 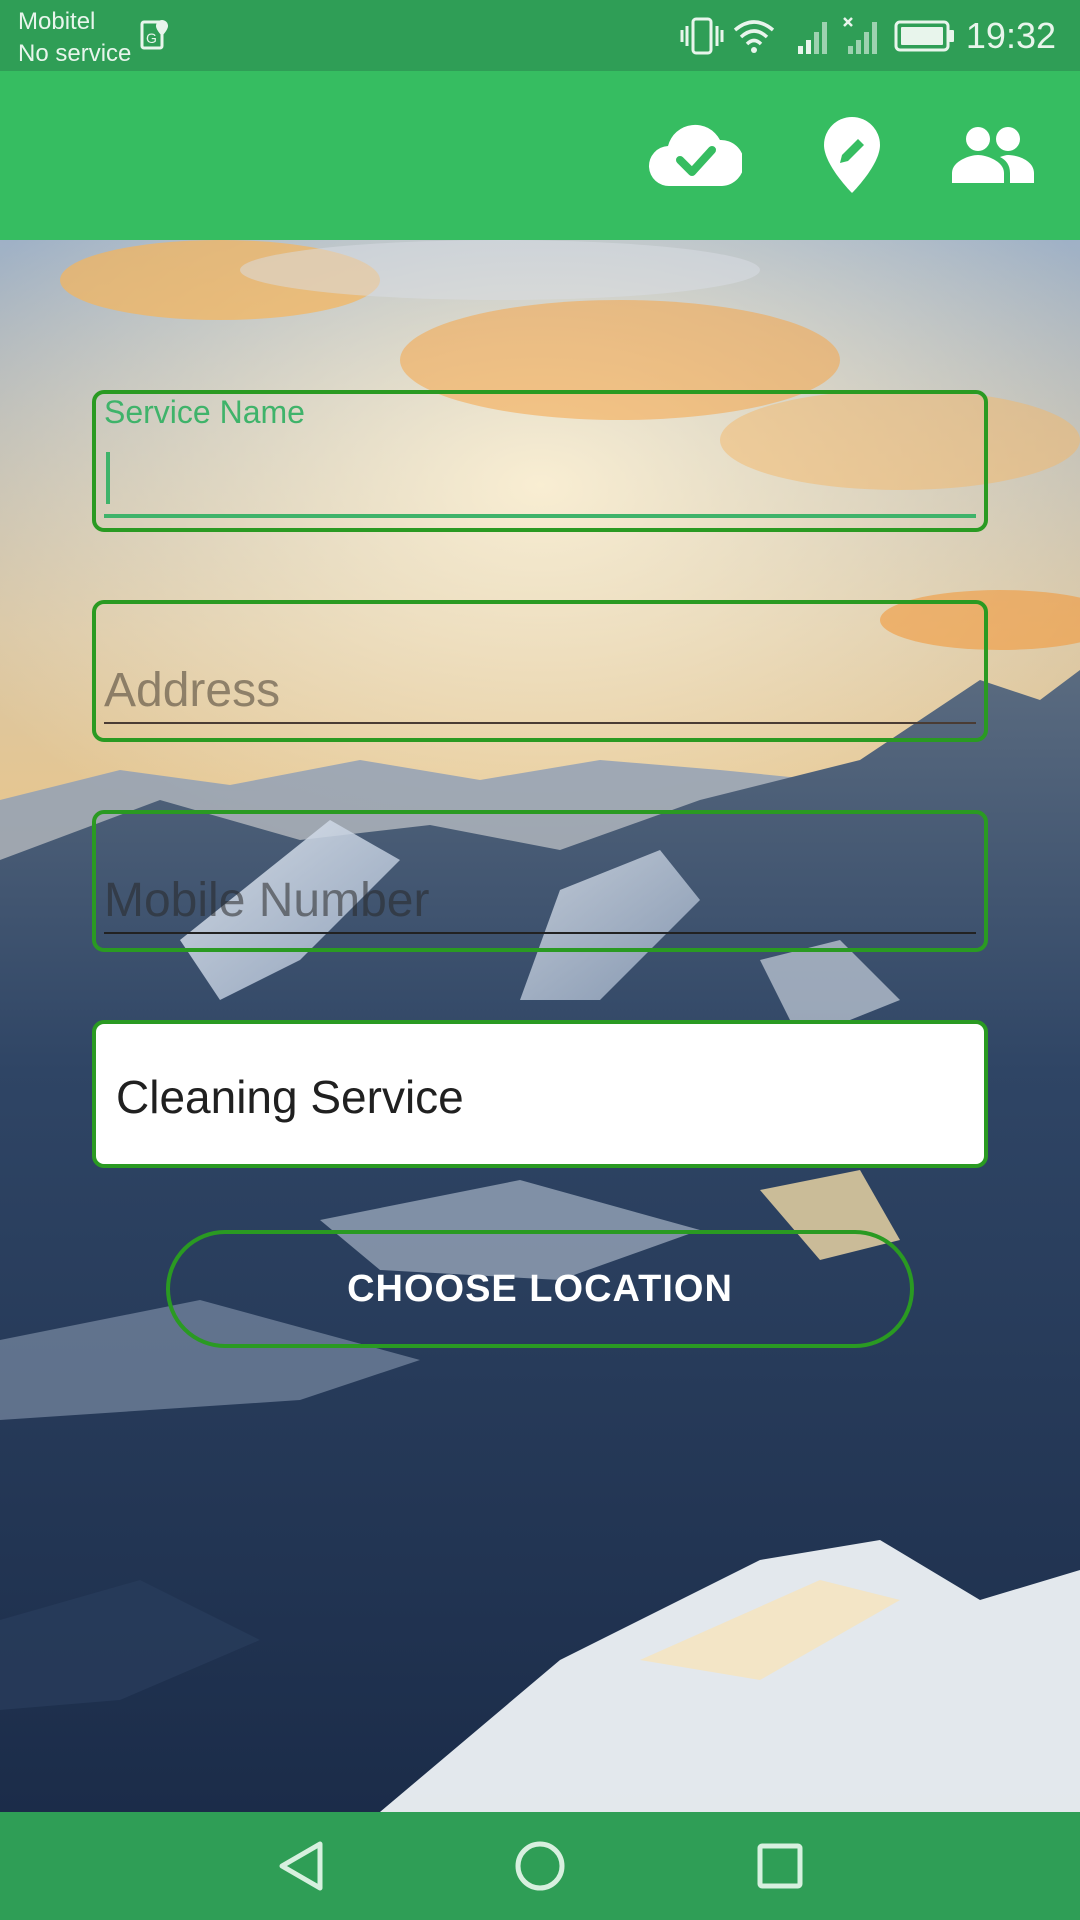 I want to click on back-icon, so click(x=302, y=1868).